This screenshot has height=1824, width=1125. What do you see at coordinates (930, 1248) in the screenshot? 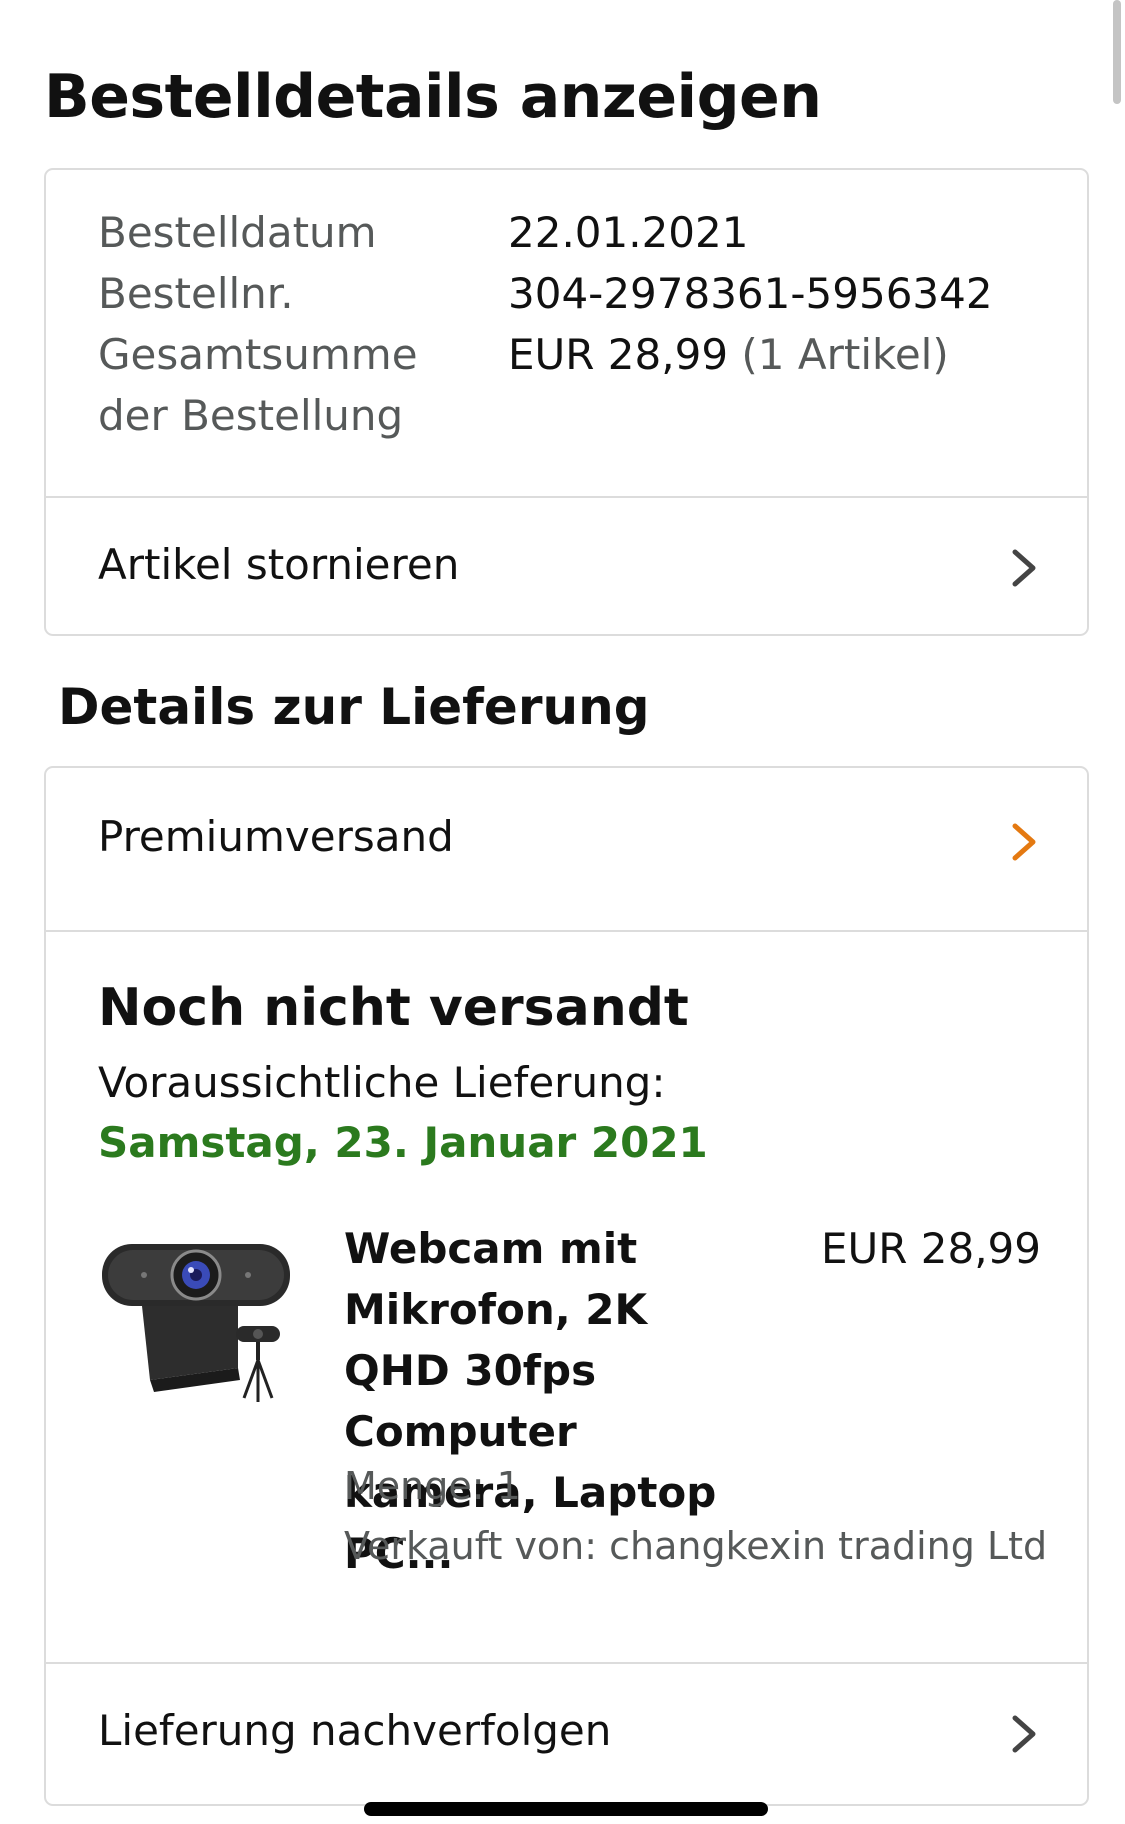
I see `product-price: EUR 28,99` at bounding box center [930, 1248].